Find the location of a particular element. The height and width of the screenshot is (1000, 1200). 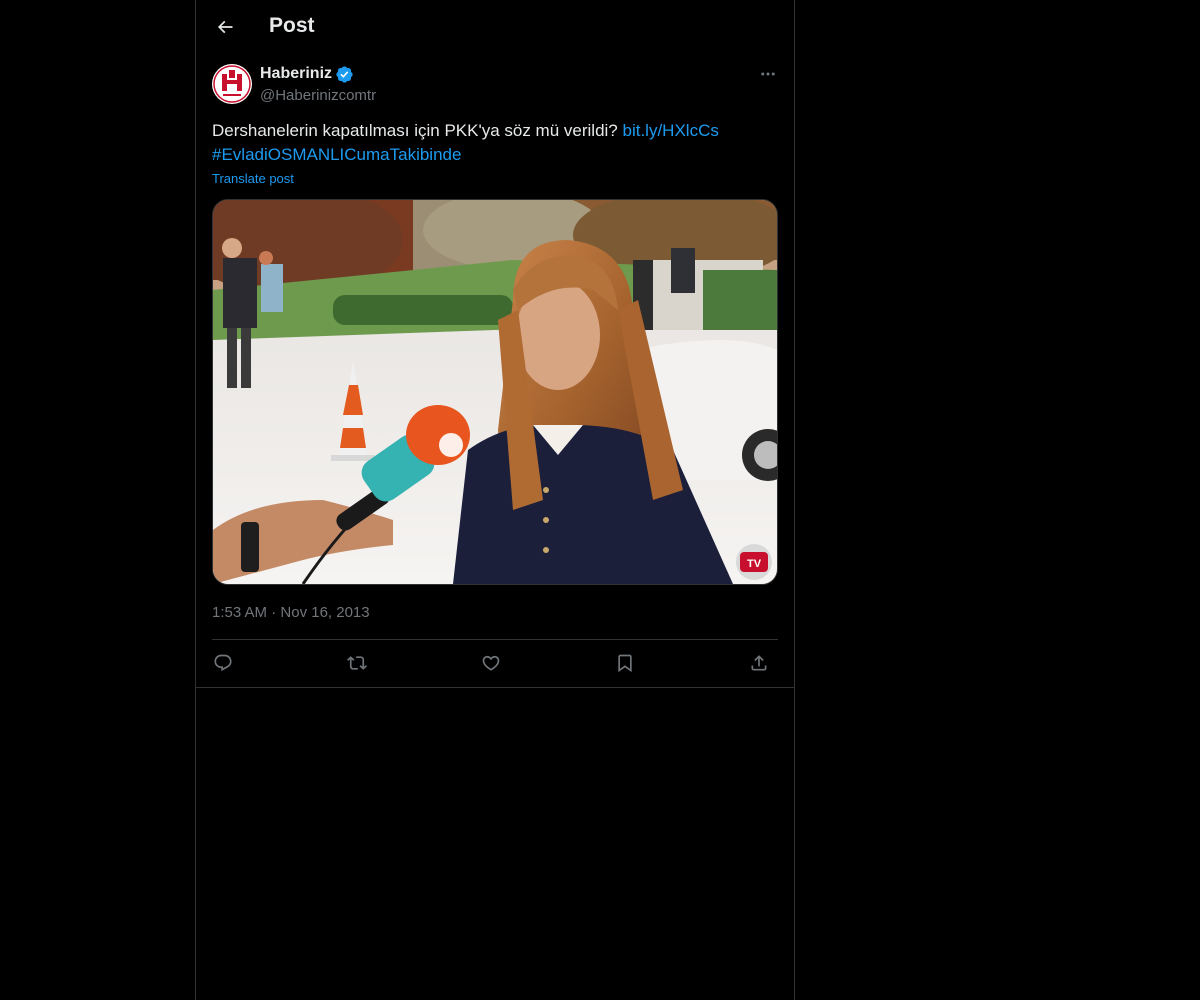

haberiniz-logo is located at coordinates (232, 84).